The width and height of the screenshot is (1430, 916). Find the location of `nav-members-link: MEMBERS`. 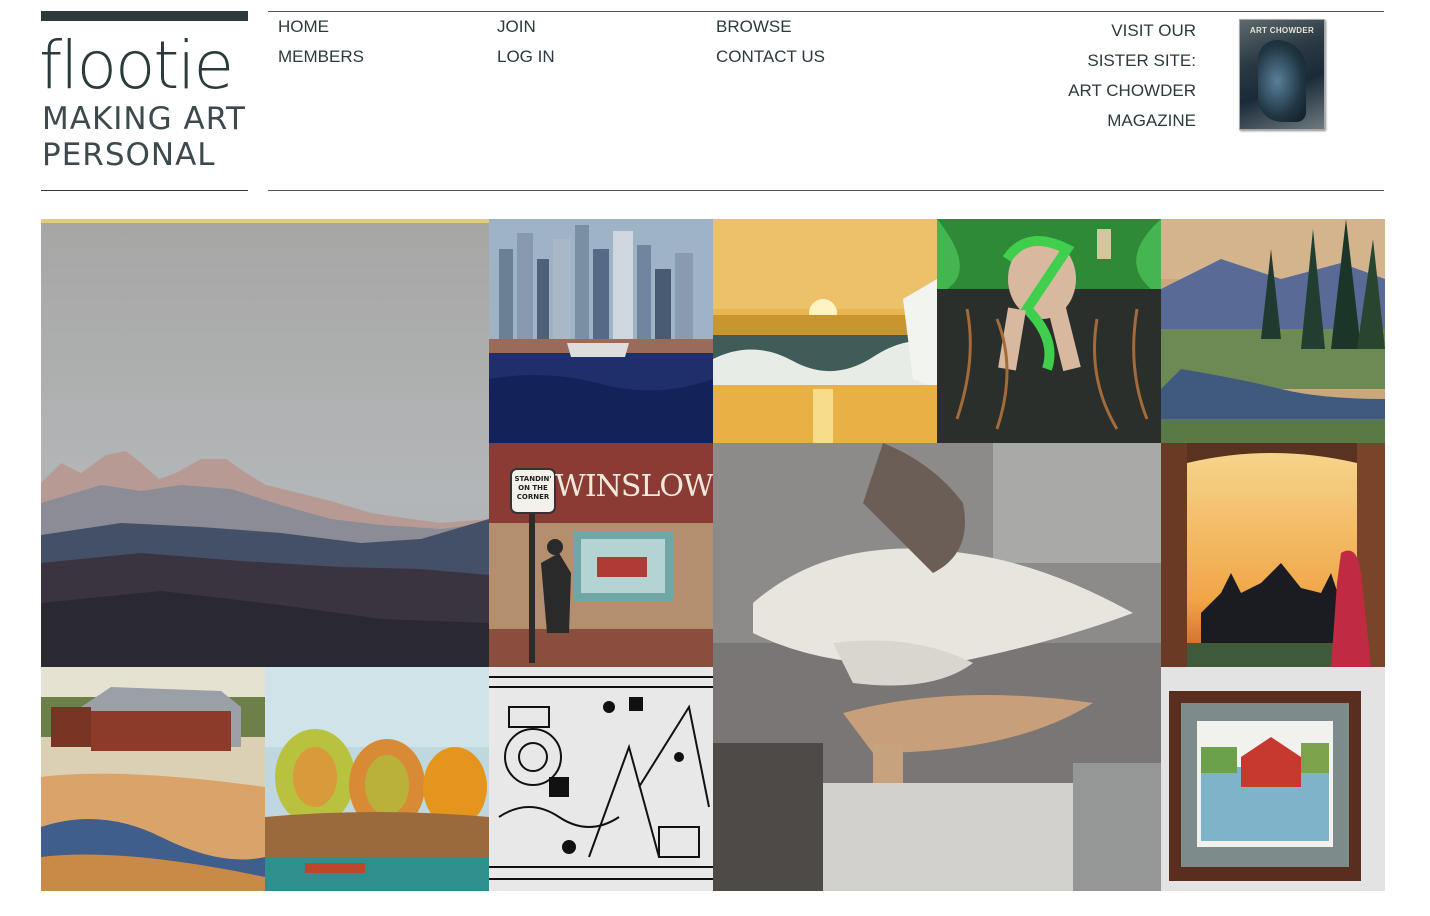

nav-members-link: MEMBERS is located at coordinates (321, 57).